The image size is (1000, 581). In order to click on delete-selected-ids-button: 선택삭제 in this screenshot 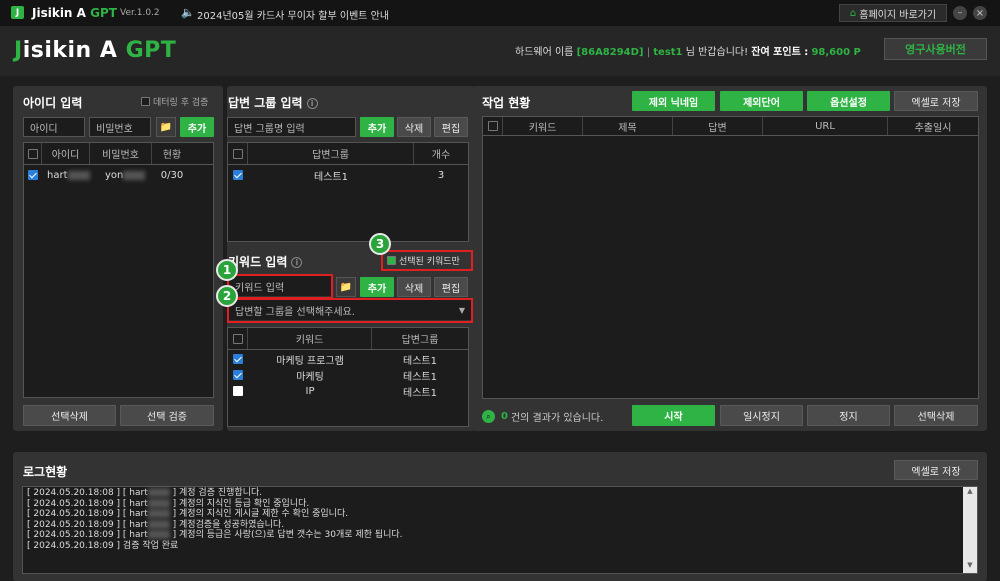, I will do `click(69, 415)`.